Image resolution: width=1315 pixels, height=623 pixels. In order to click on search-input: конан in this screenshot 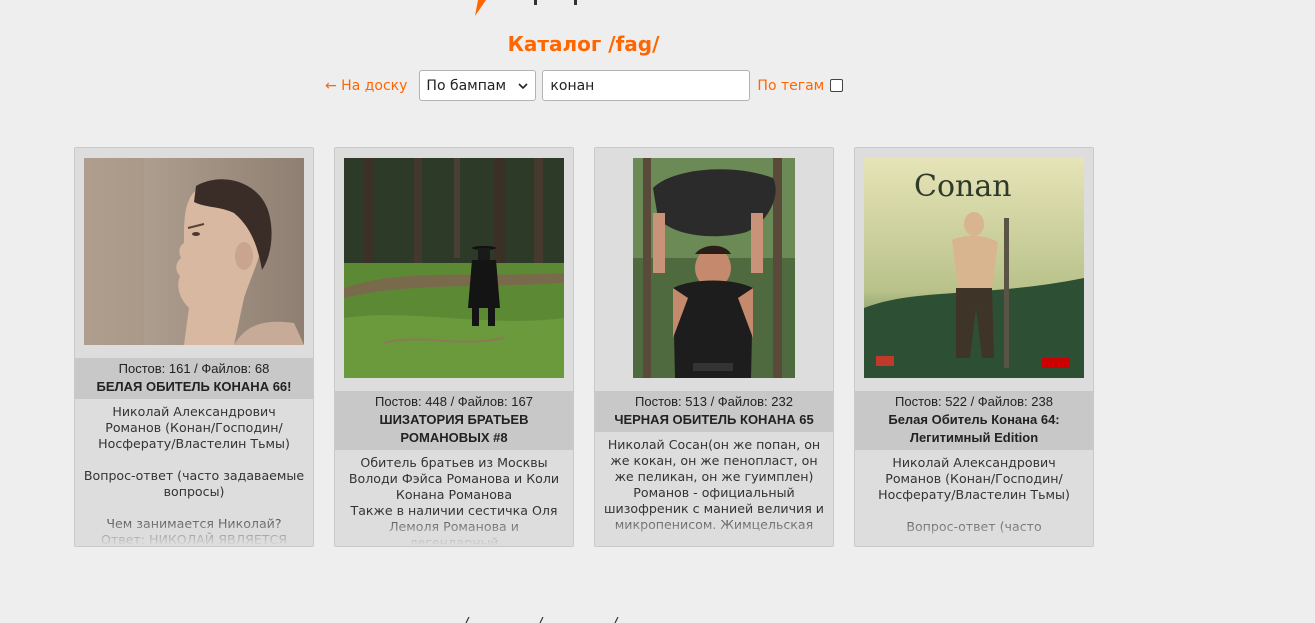, I will do `click(646, 85)`.